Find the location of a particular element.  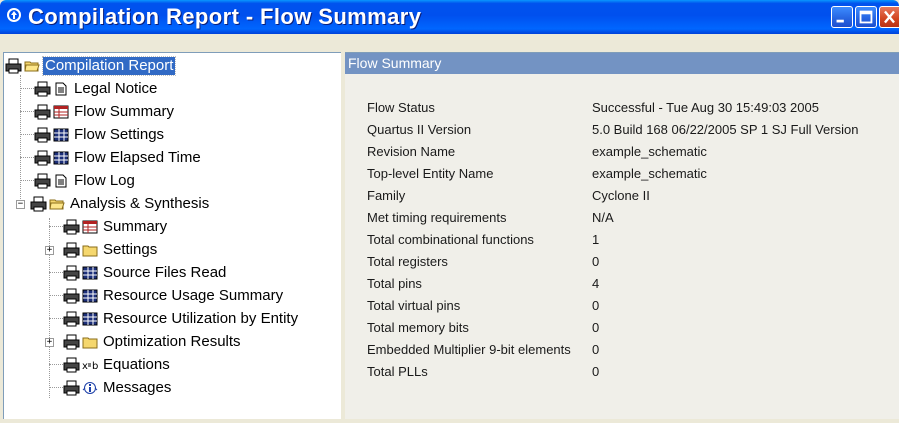

summary-key: Revision Name is located at coordinates (411, 151).